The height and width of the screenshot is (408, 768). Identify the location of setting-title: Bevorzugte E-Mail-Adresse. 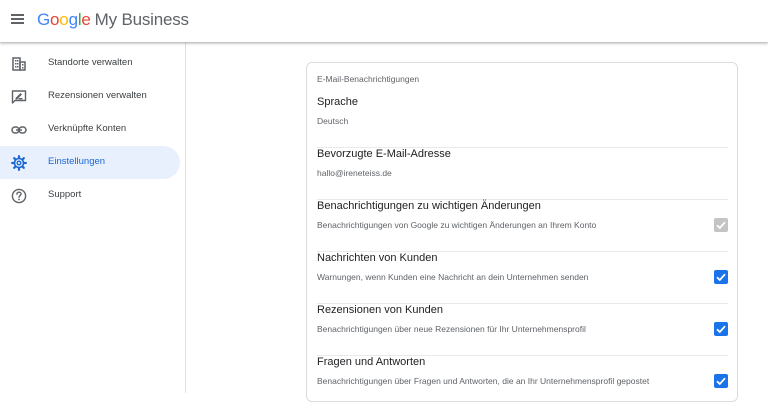
(384, 154).